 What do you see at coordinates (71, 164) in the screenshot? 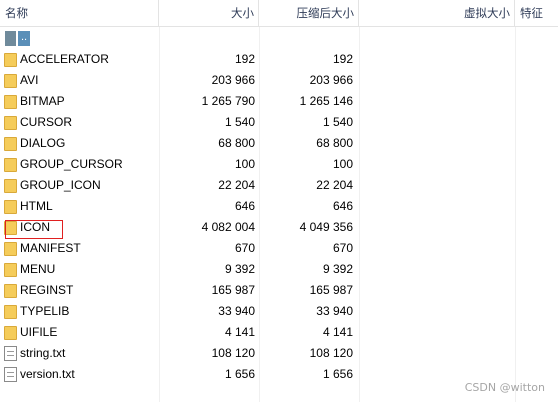
I see `row-name: GROUP_CURSOR` at bounding box center [71, 164].